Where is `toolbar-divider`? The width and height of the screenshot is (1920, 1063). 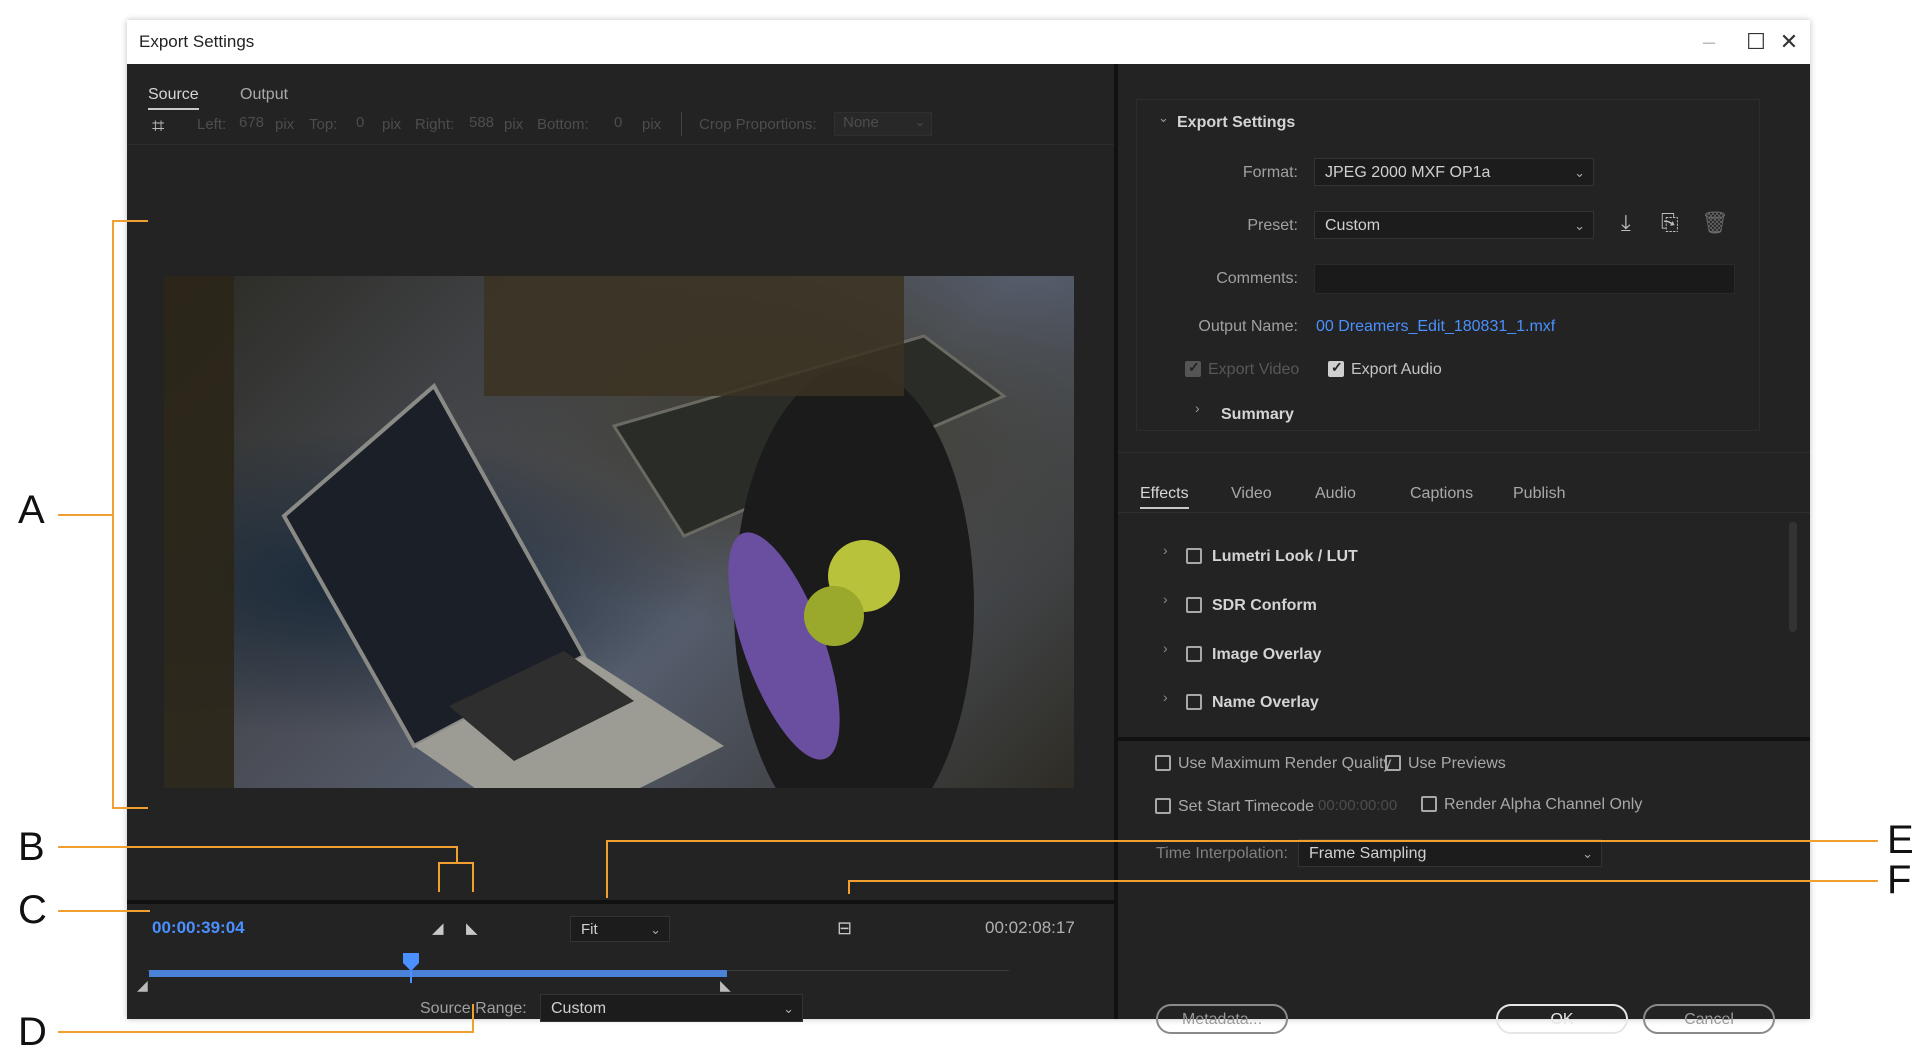 toolbar-divider is located at coordinates (681, 124).